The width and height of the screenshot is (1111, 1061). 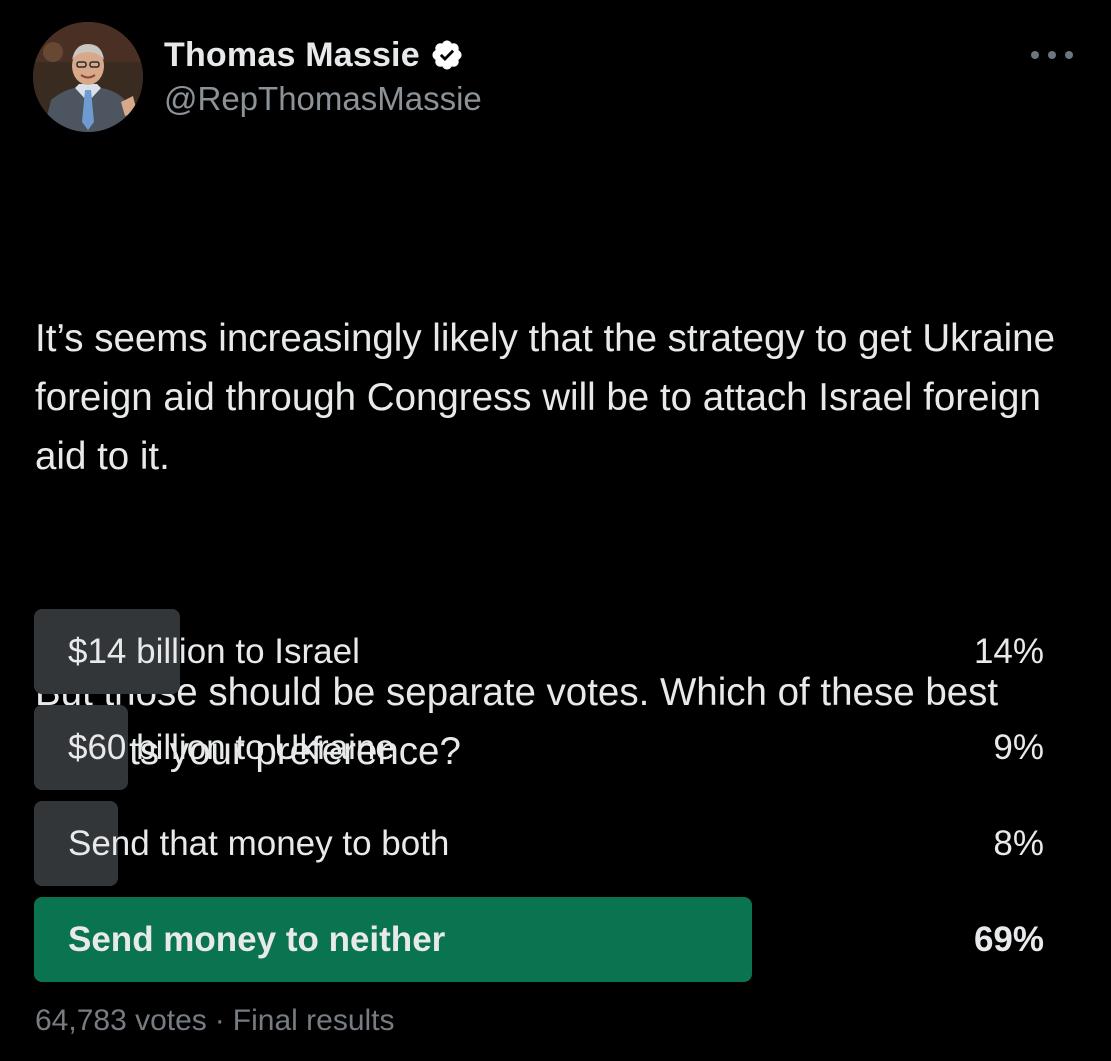 I want to click on author-handle: @RepThomasMassie, so click(x=323, y=99).